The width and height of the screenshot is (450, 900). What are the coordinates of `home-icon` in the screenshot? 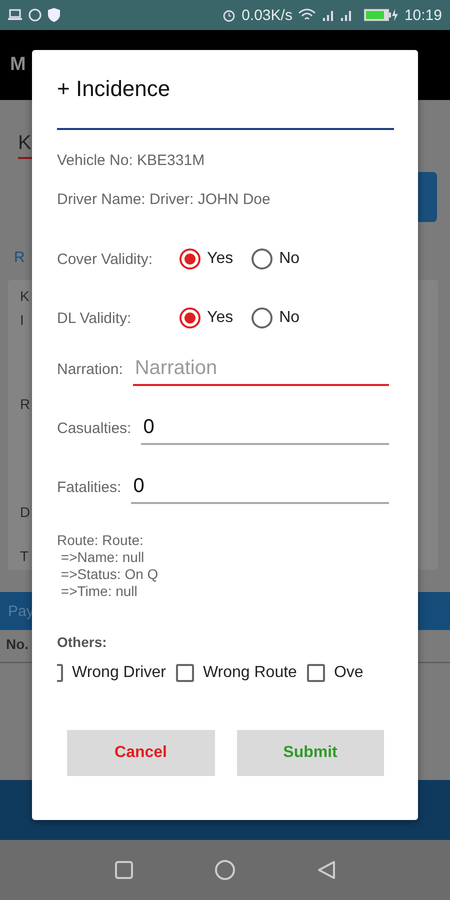 It's located at (225, 870).